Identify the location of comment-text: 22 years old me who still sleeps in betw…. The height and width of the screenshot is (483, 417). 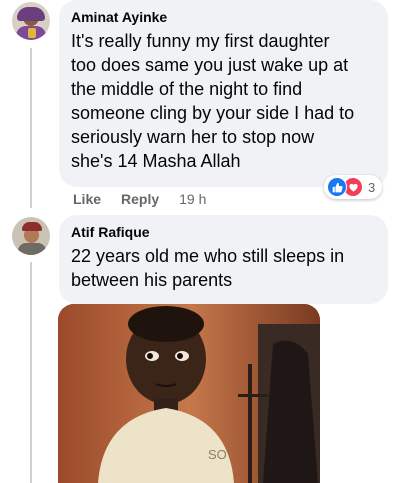
(208, 268).